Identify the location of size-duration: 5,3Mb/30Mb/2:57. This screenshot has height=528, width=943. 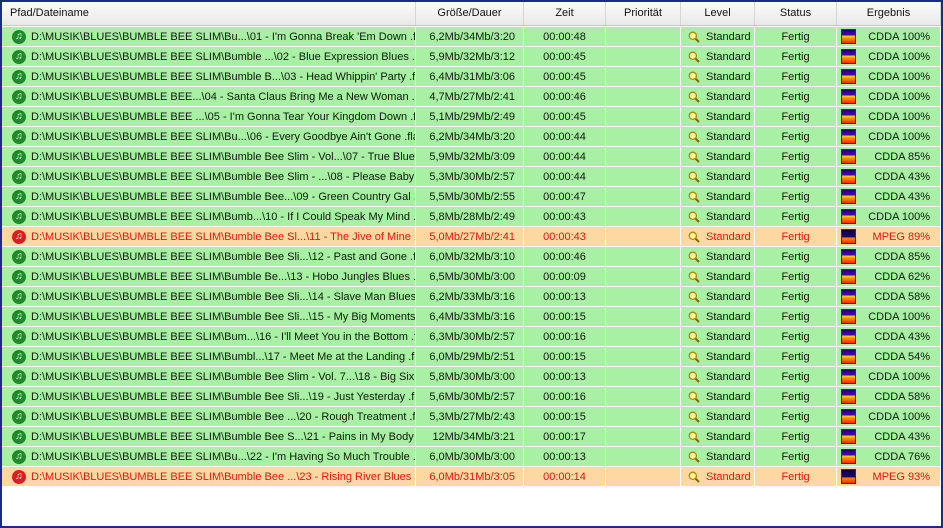
(470, 177).